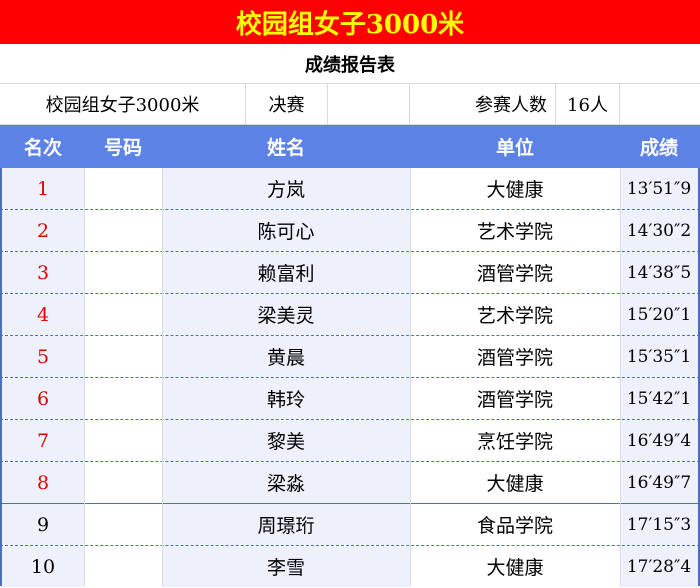  Describe the element at coordinates (286, 188) in the screenshot. I see `name-cell: 方岚` at that location.